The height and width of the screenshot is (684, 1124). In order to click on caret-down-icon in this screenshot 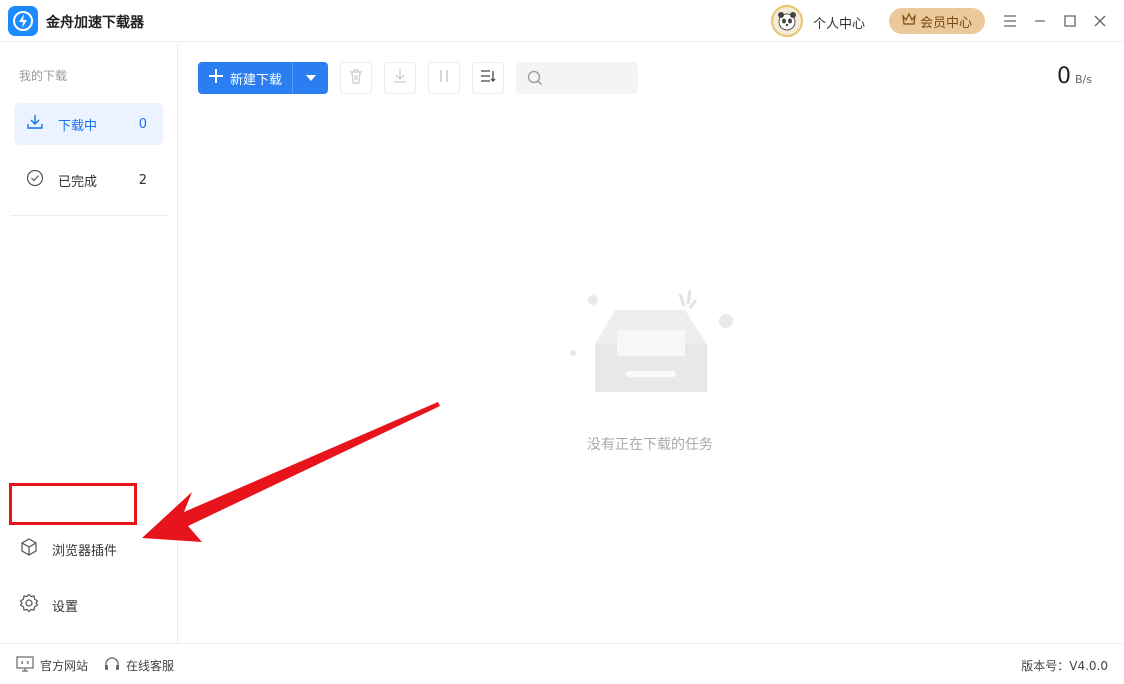, I will do `click(311, 78)`.